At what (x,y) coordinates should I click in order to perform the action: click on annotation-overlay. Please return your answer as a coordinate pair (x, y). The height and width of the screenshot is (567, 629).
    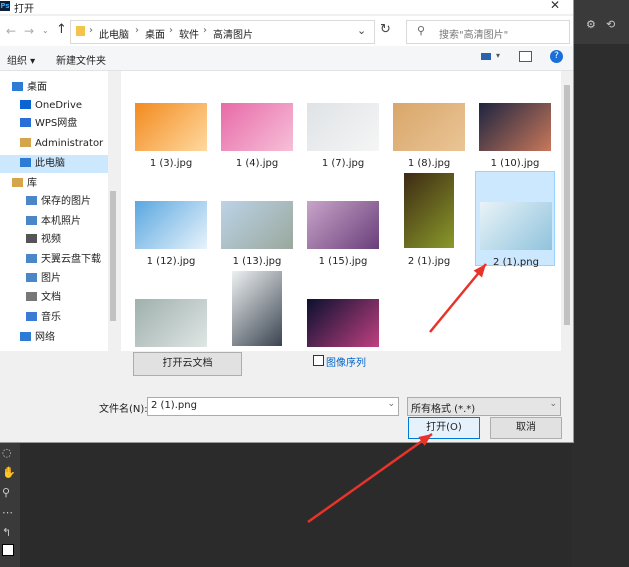
    Looking at the image, I should click on (397, 393).